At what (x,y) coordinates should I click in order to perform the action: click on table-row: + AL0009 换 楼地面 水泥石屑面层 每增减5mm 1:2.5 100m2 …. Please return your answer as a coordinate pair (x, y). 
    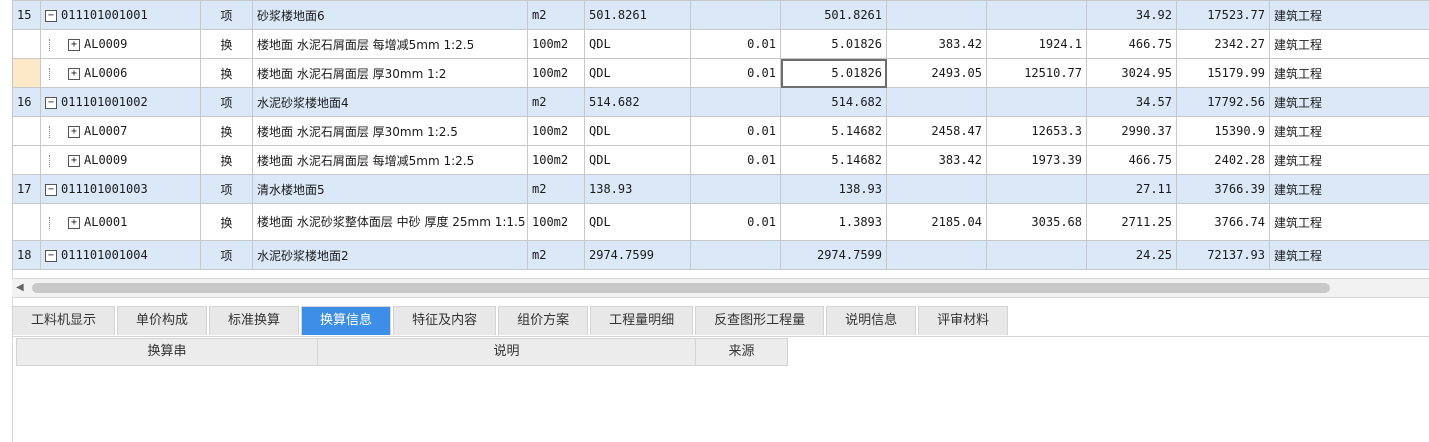
    Looking at the image, I should click on (720, 44).